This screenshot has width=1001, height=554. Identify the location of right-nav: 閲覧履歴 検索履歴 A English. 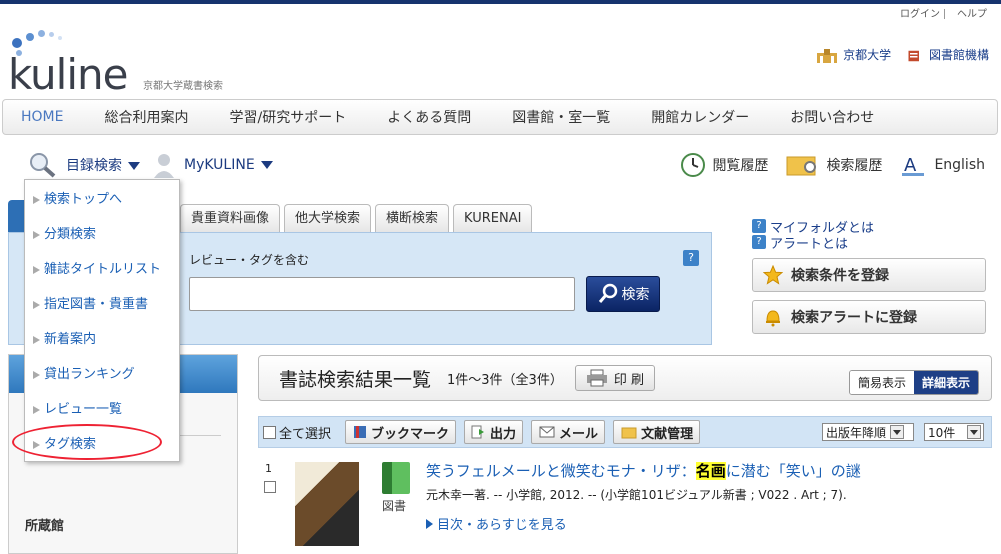
(823, 165).